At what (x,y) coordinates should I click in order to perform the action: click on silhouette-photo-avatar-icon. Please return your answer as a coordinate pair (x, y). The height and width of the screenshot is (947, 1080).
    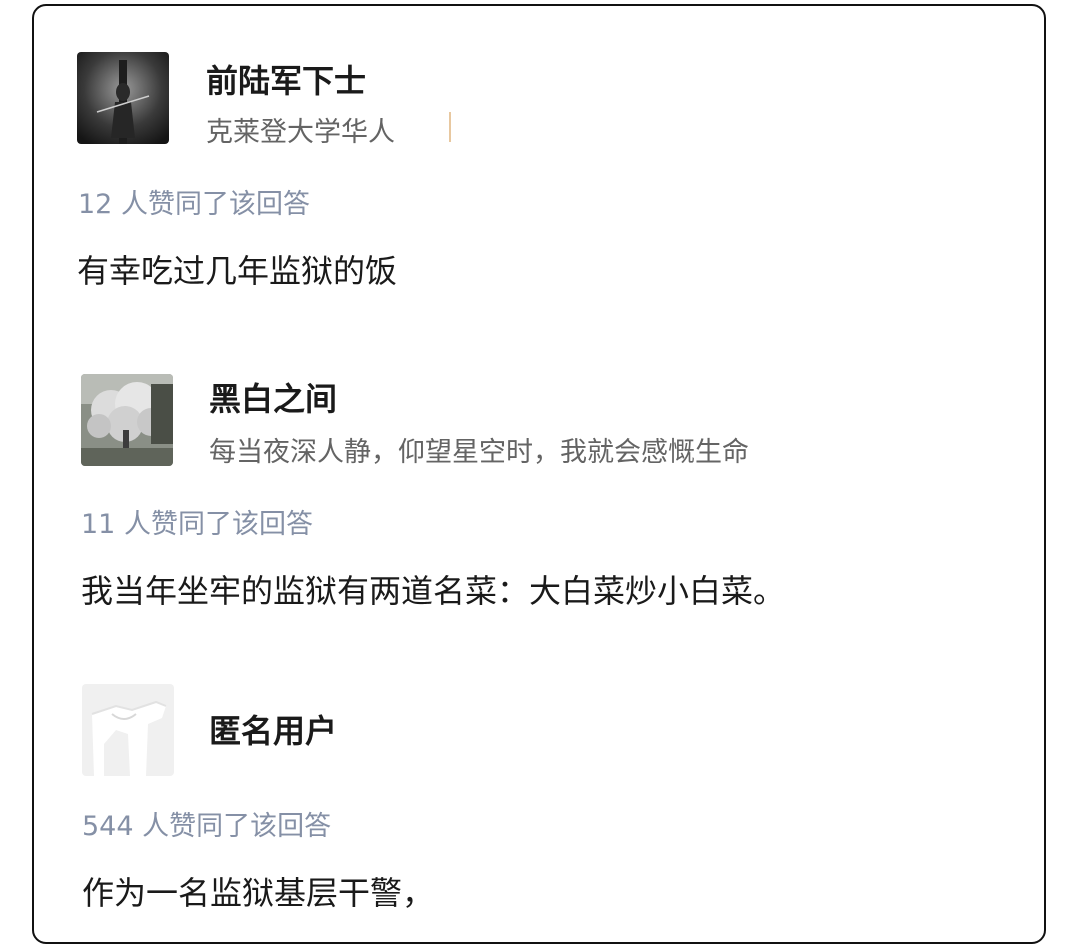
    Looking at the image, I should click on (123, 98).